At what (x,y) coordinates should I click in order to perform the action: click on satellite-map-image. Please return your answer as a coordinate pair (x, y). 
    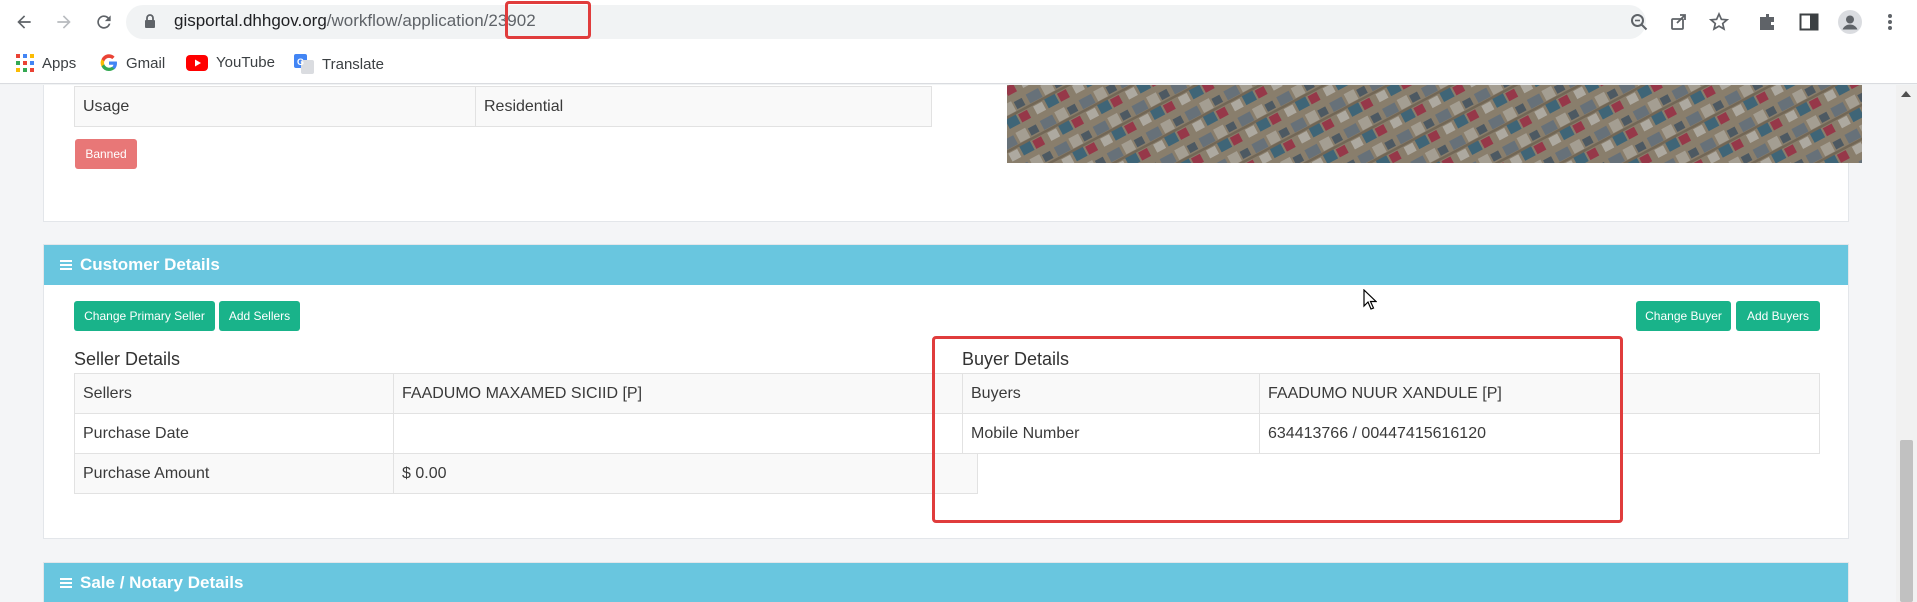
    Looking at the image, I should click on (1434, 124).